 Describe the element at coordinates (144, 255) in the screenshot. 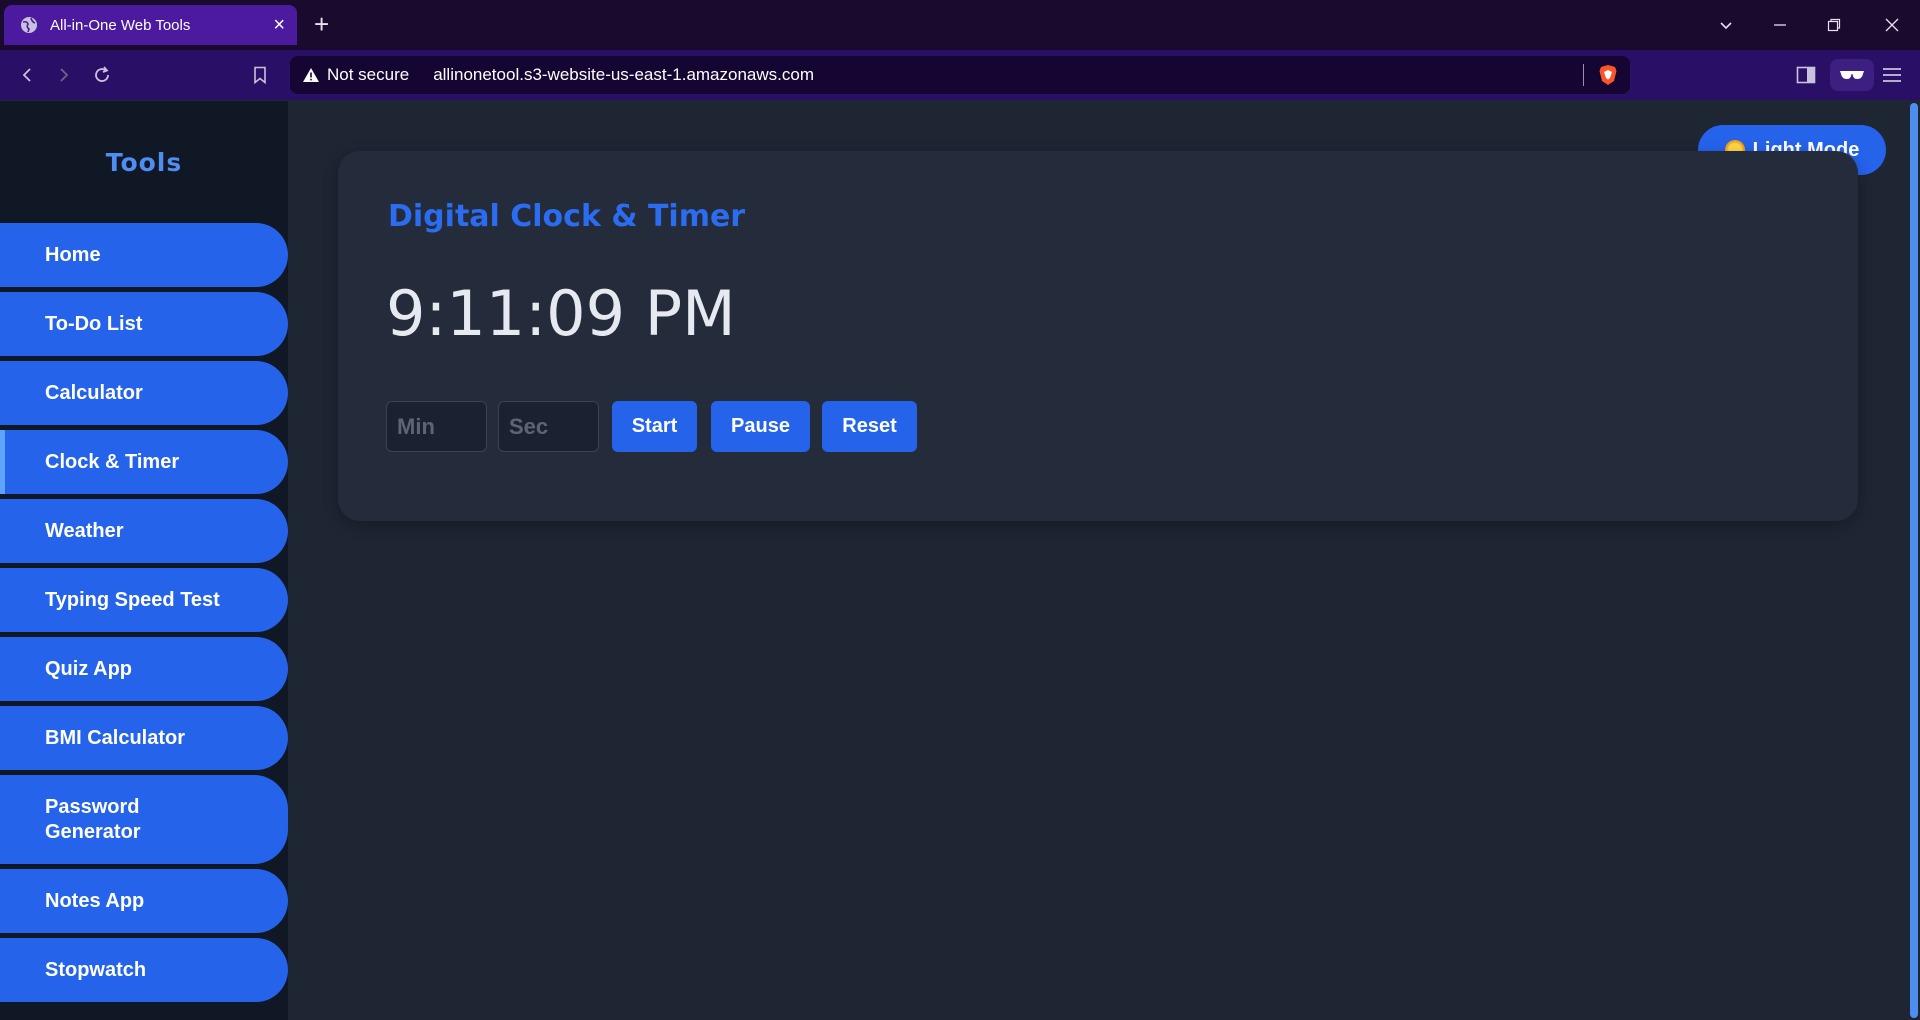

I see `sidebar-item-home: Home` at that location.